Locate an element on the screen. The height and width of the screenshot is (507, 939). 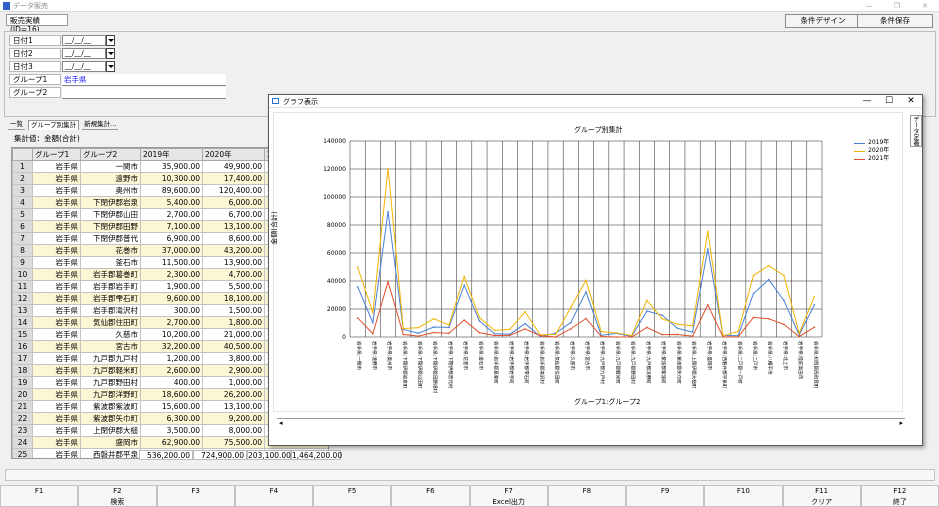
column-header is located at coordinates (22, 154).